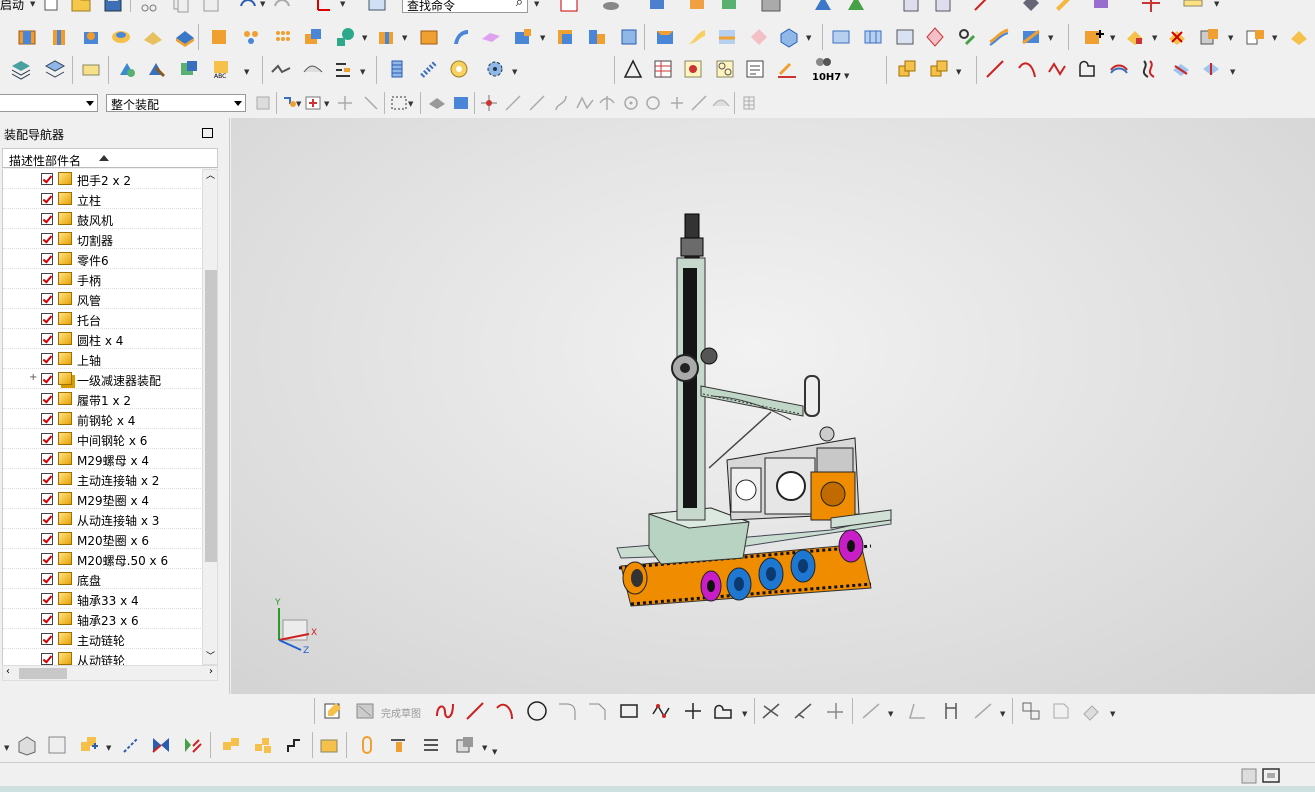 Image resolution: width=1315 pixels, height=792 pixels. Describe the element at coordinates (905, 37) in the screenshot. I see `trim-sheet-icon` at that location.